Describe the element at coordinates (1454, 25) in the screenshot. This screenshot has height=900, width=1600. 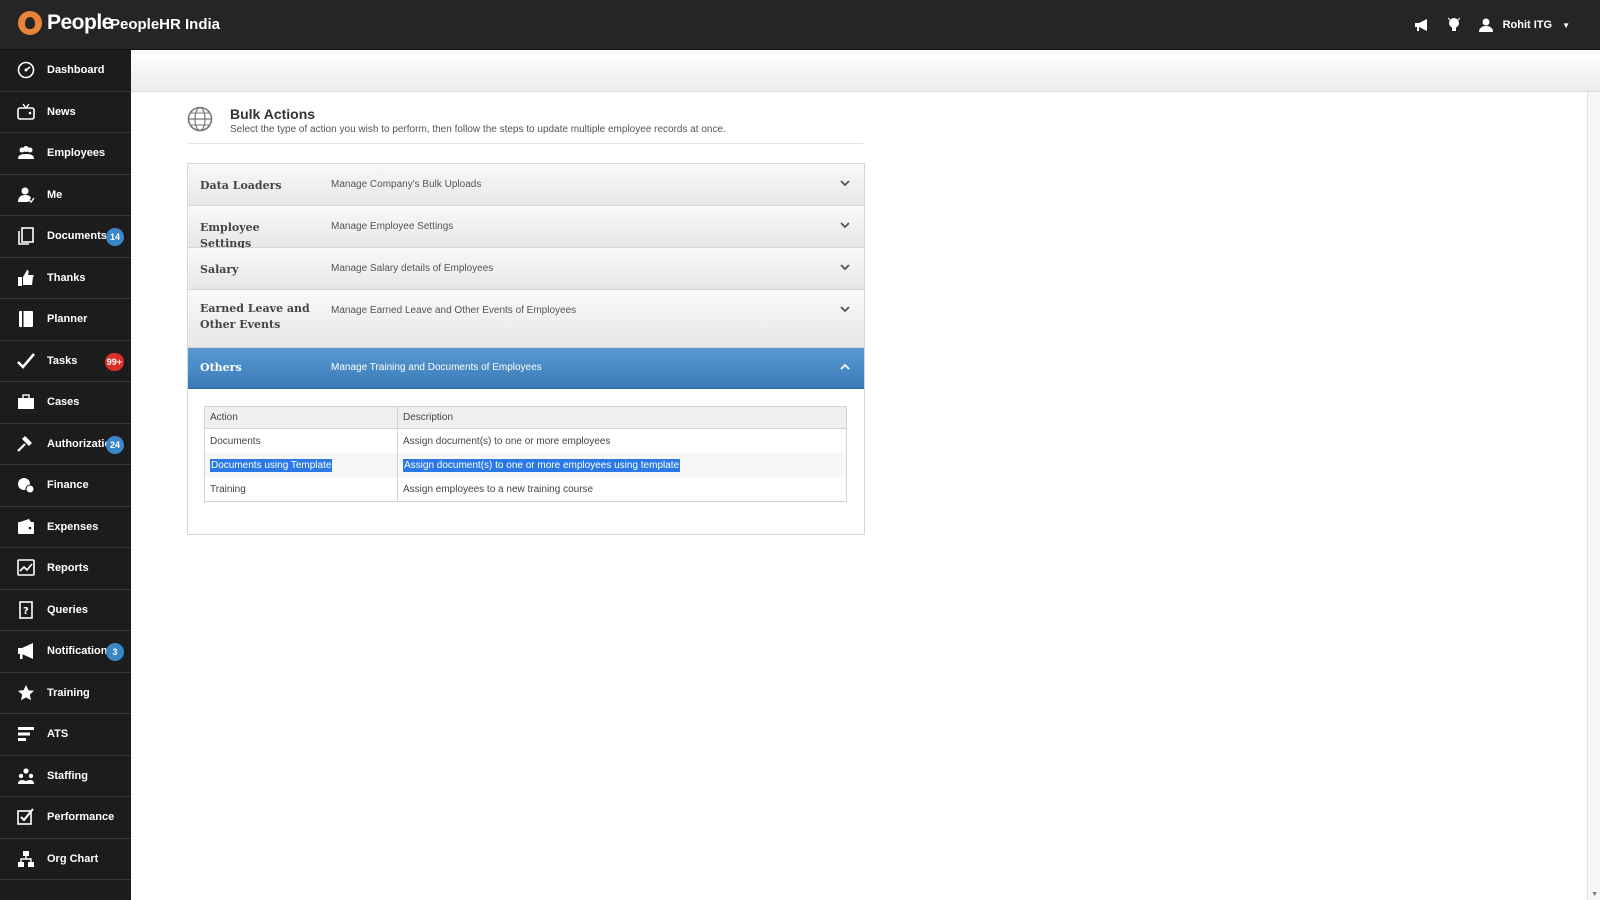
I see `lightbulb-icon` at that location.